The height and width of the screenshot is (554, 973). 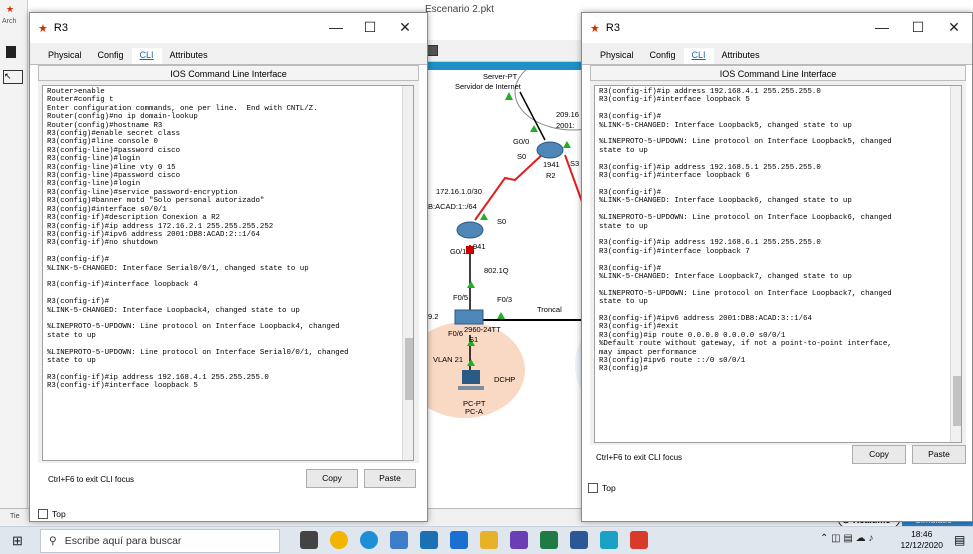 What do you see at coordinates (399, 540) in the screenshot?
I see `app-icon` at bounding box center [399, 540].